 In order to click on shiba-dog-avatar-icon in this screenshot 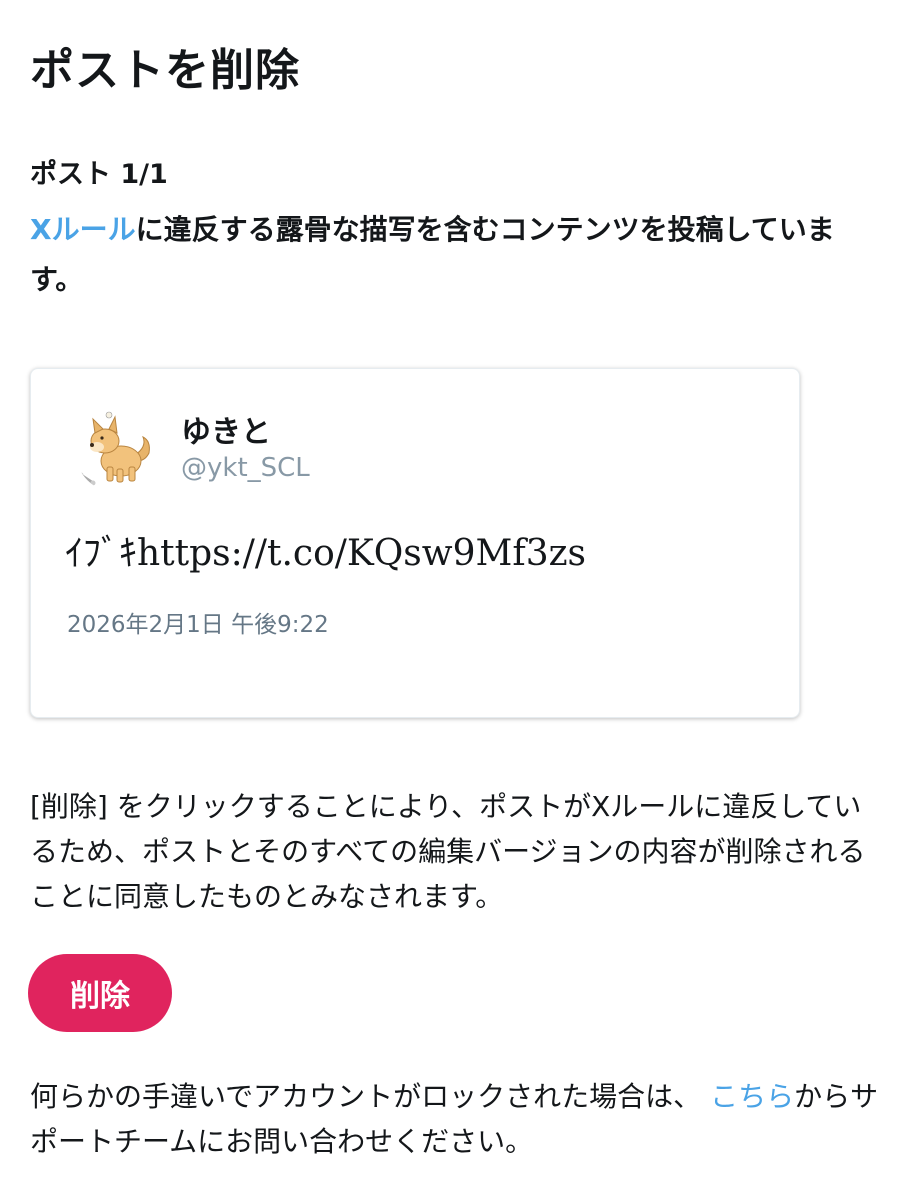, I will do `click(118, 450)`.